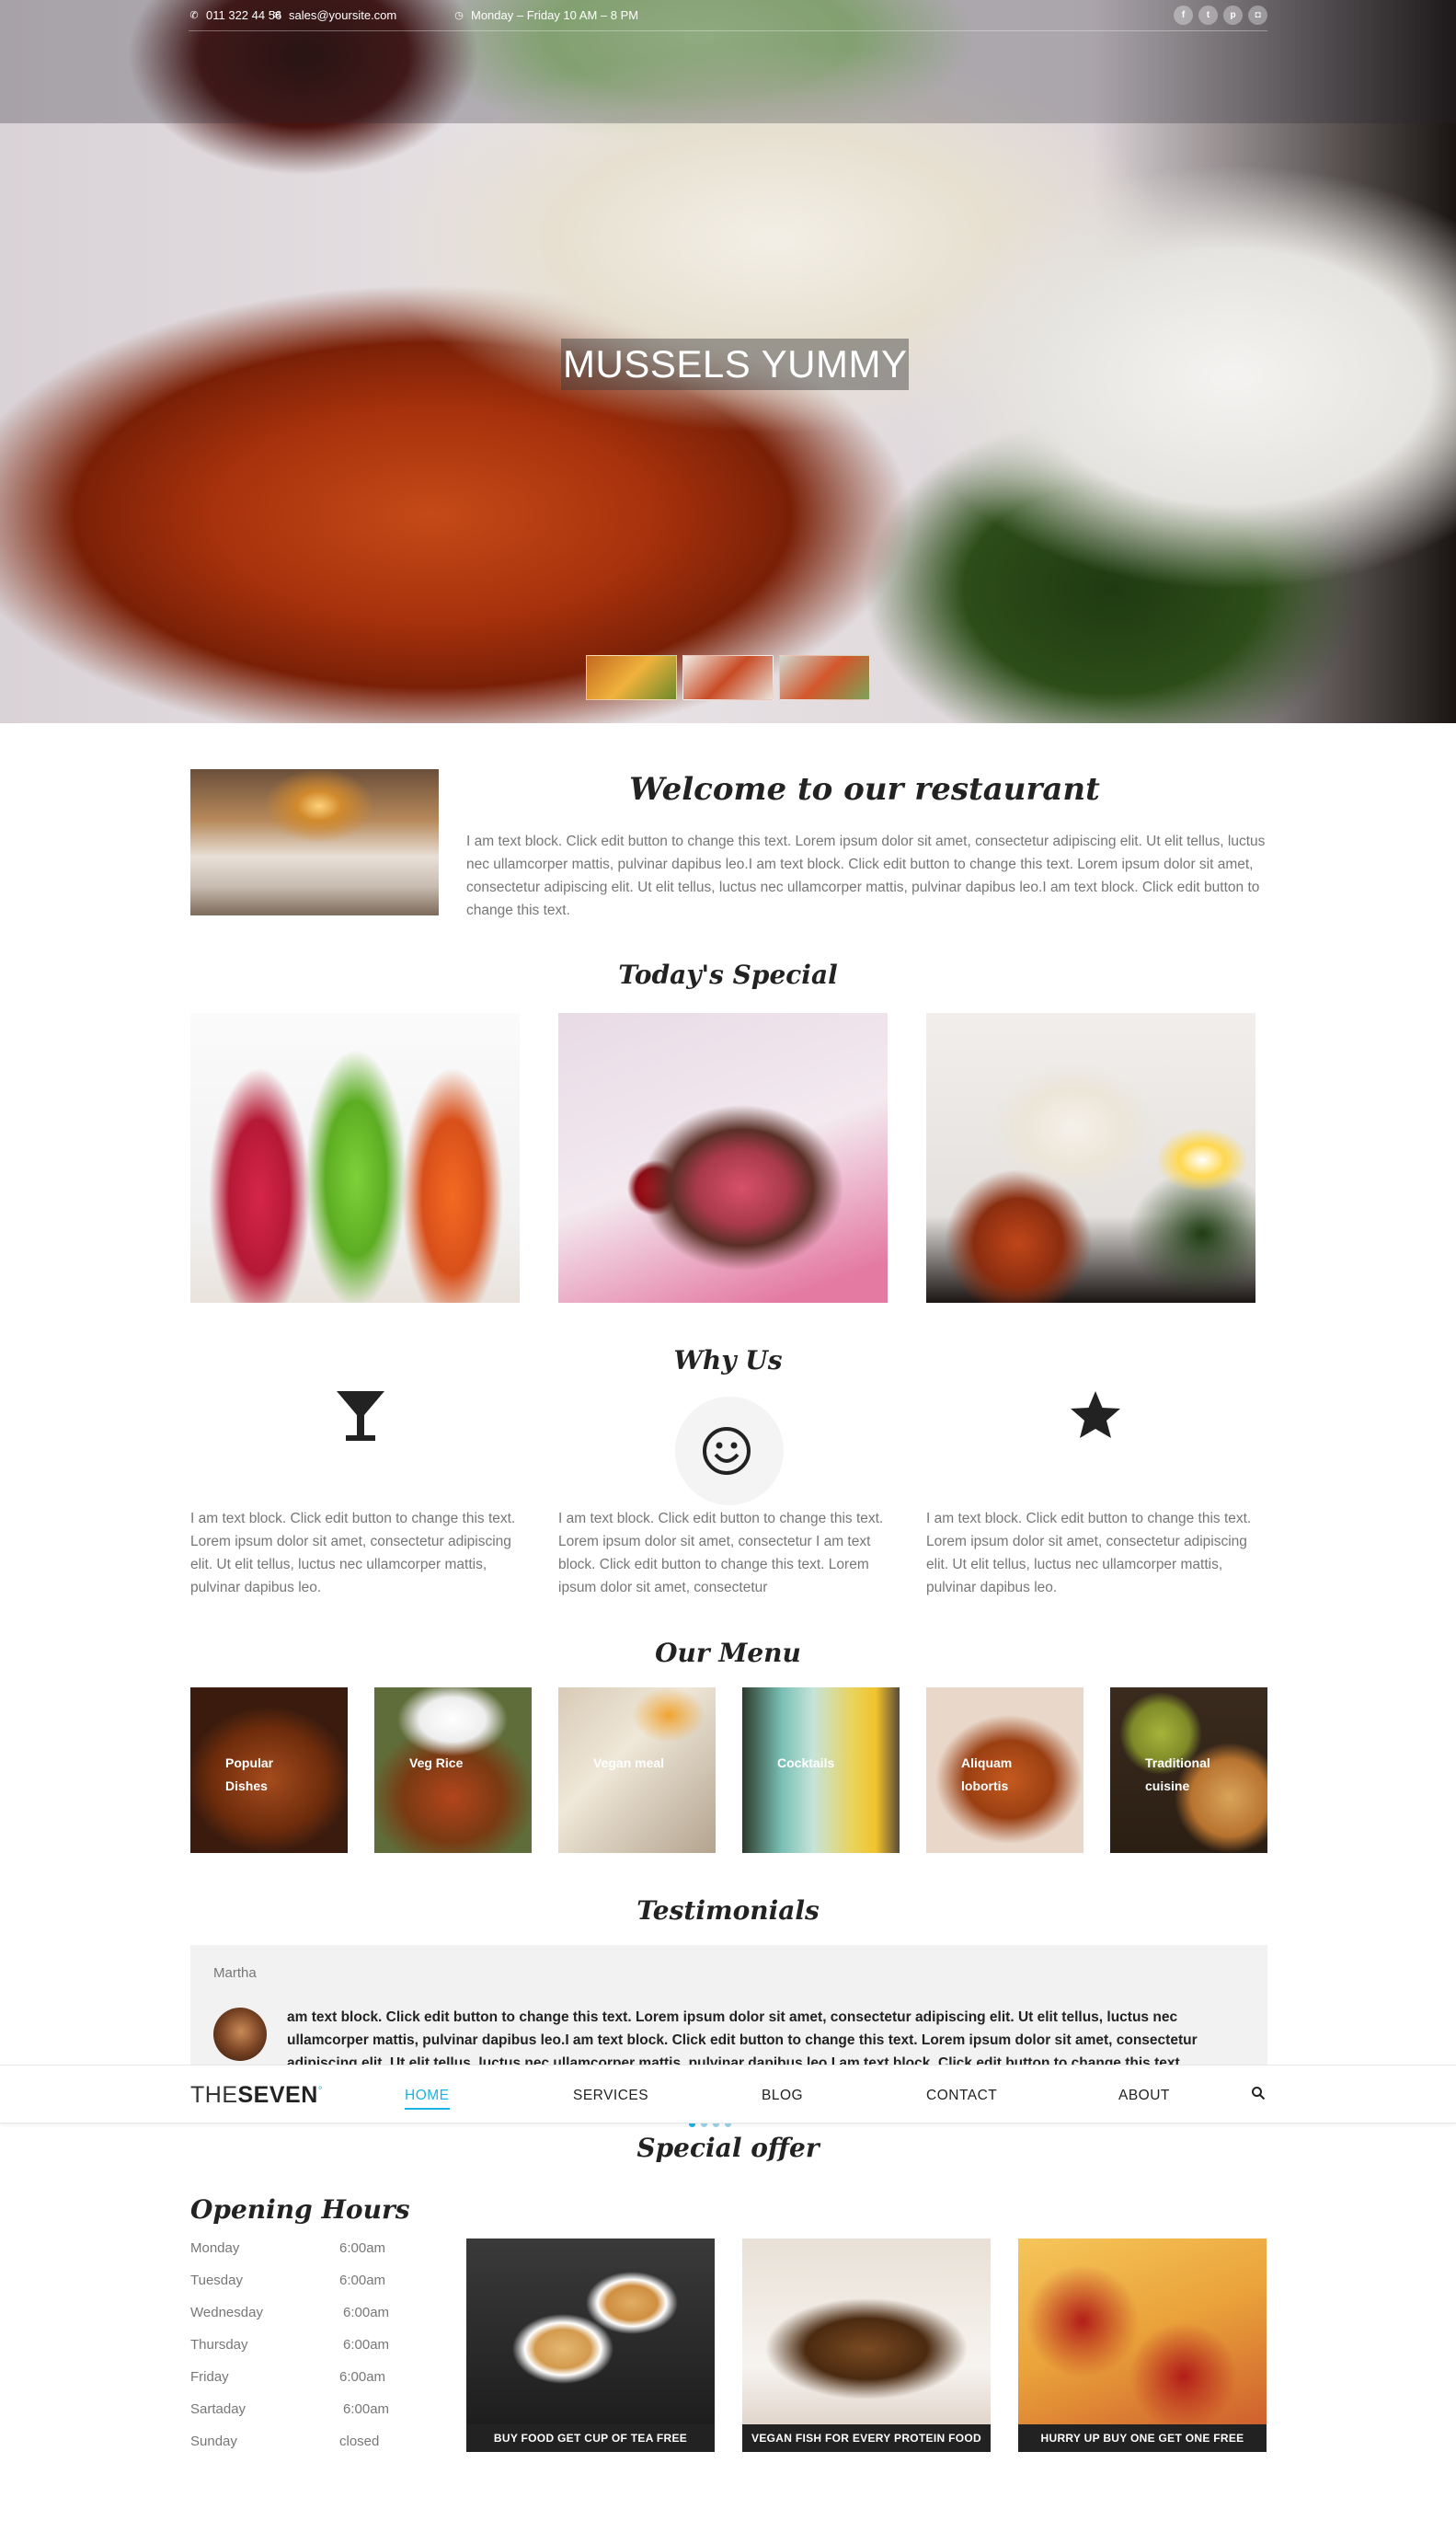 The width and height of the screenshot is (1456, 2532). I want to click on menu-item-traditional-cuisine: Traditional cuisine, so click(1188, 1770).